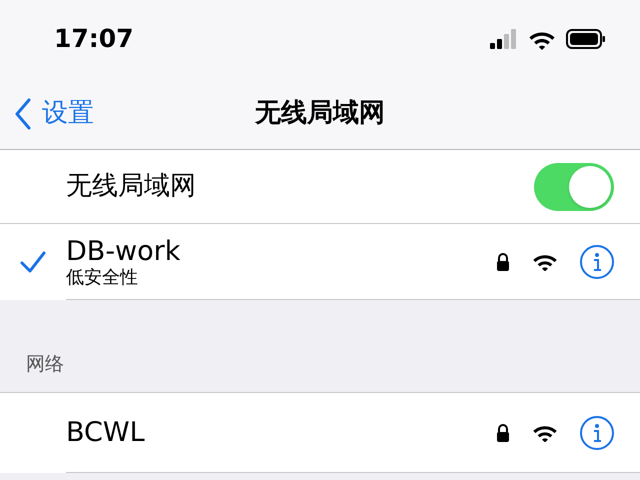 This screenshot has height=480, width=640. Describe the element at coordinates (124, 252) in the screenshot. I see `network-name: DB-work` at that location.